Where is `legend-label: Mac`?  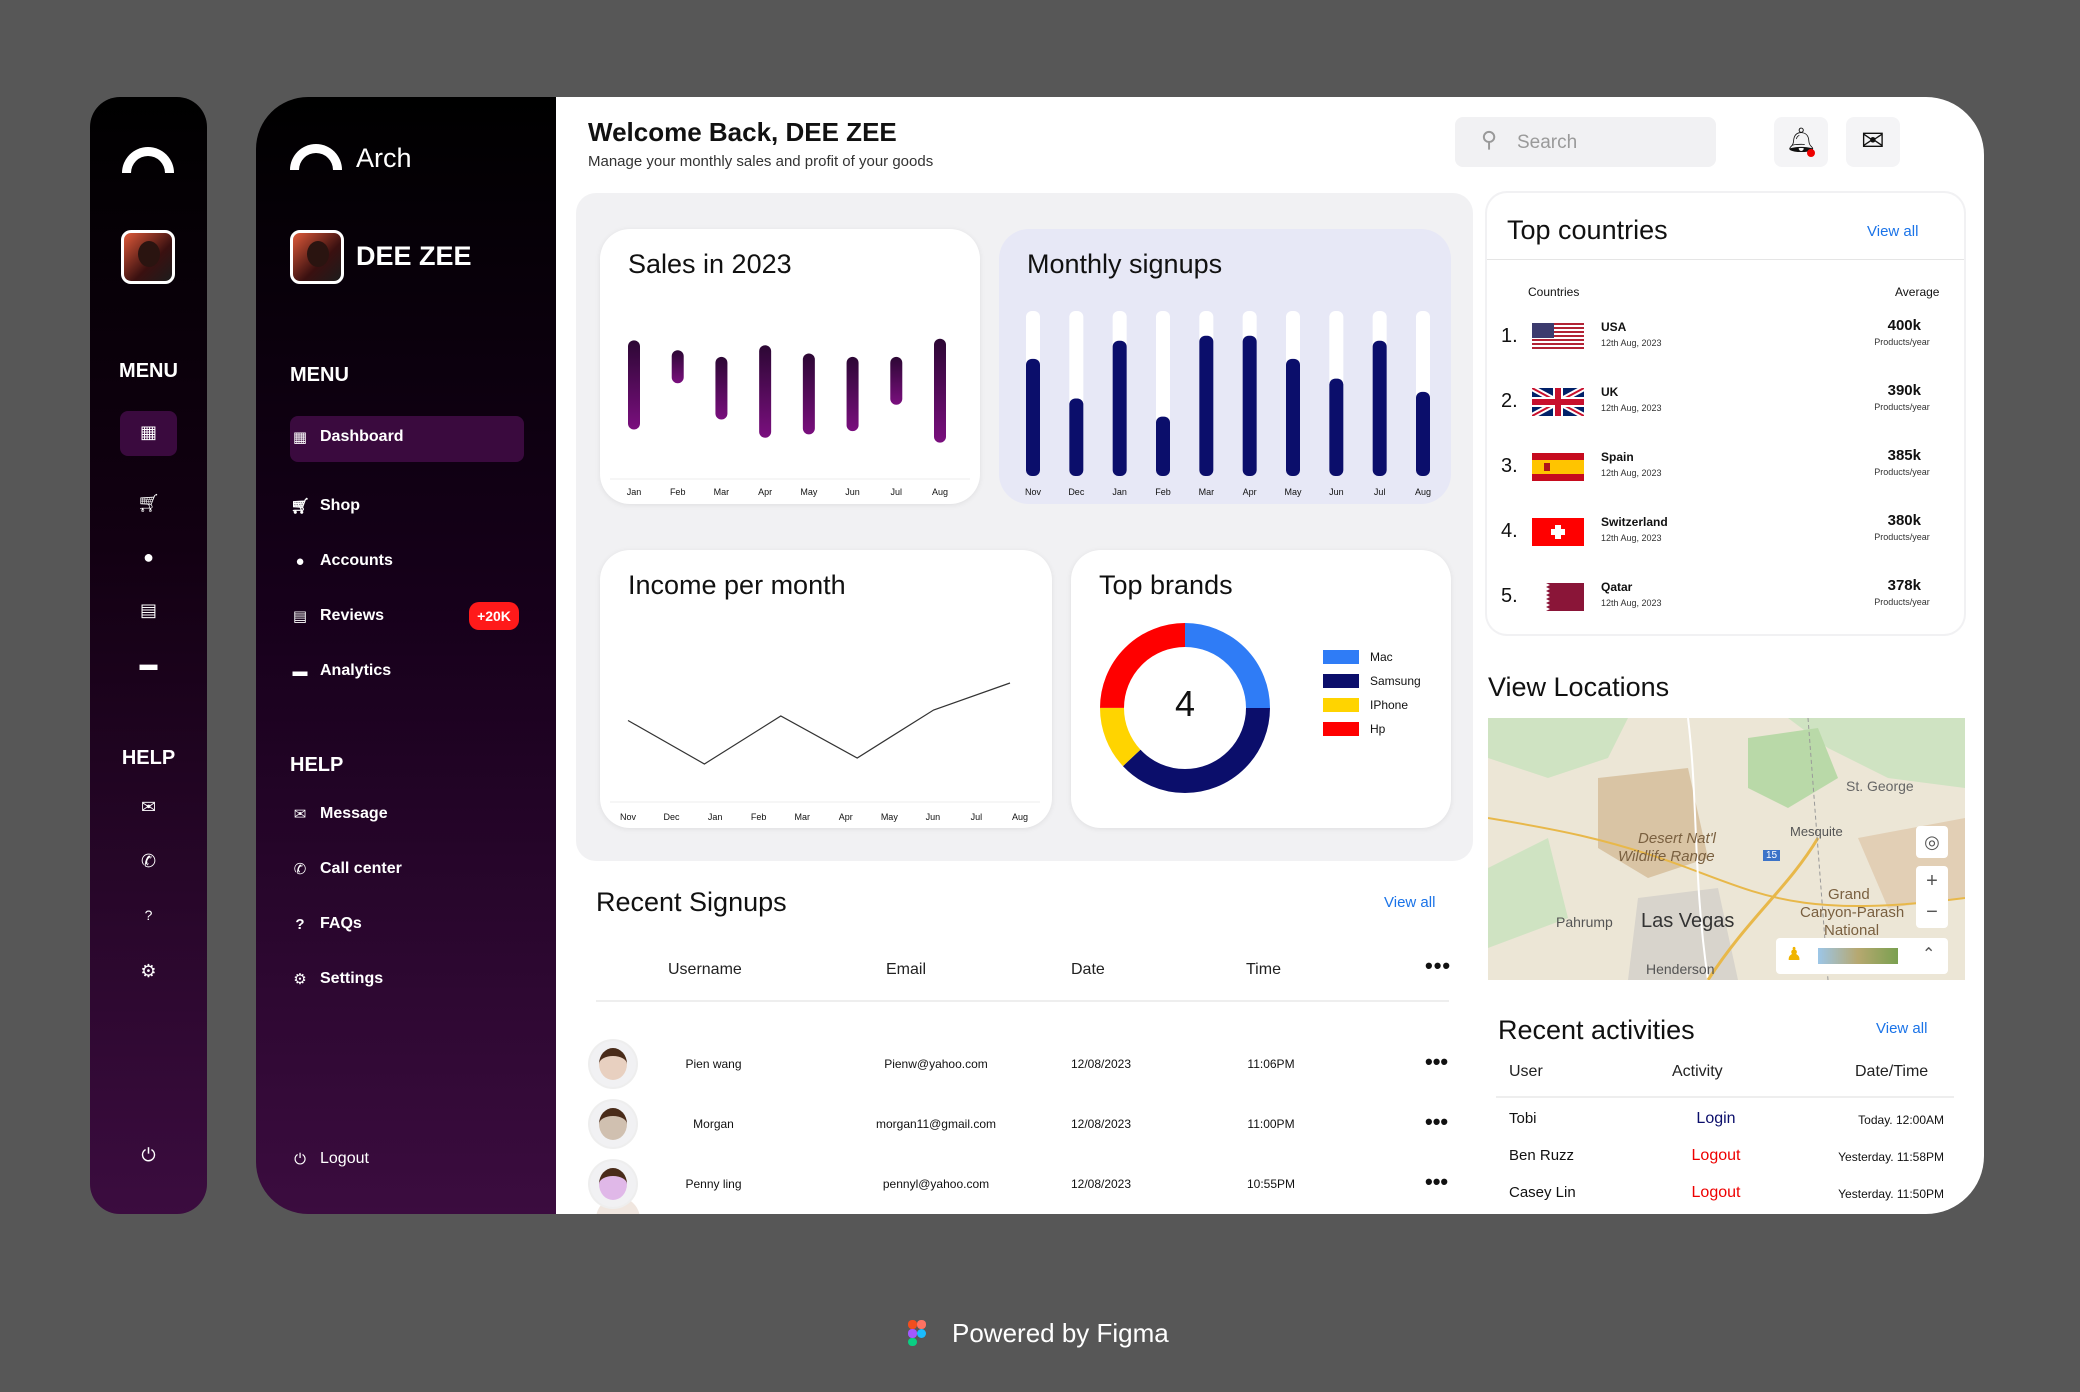 legend-label: Mac is located at coordinates (1381, 657).